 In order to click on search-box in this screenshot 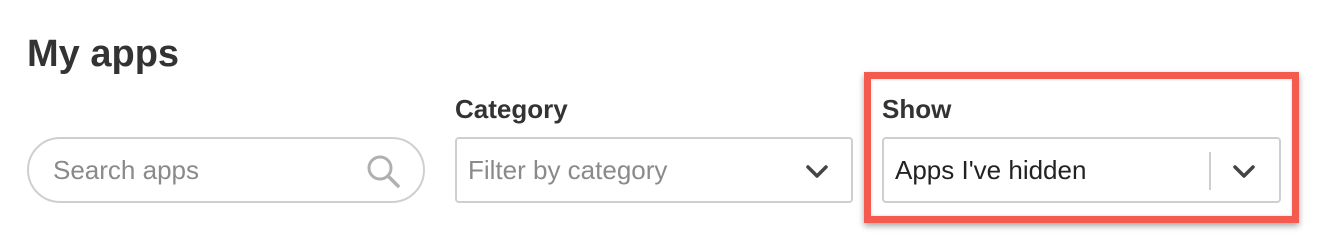, I will do `click(226, 170)`.